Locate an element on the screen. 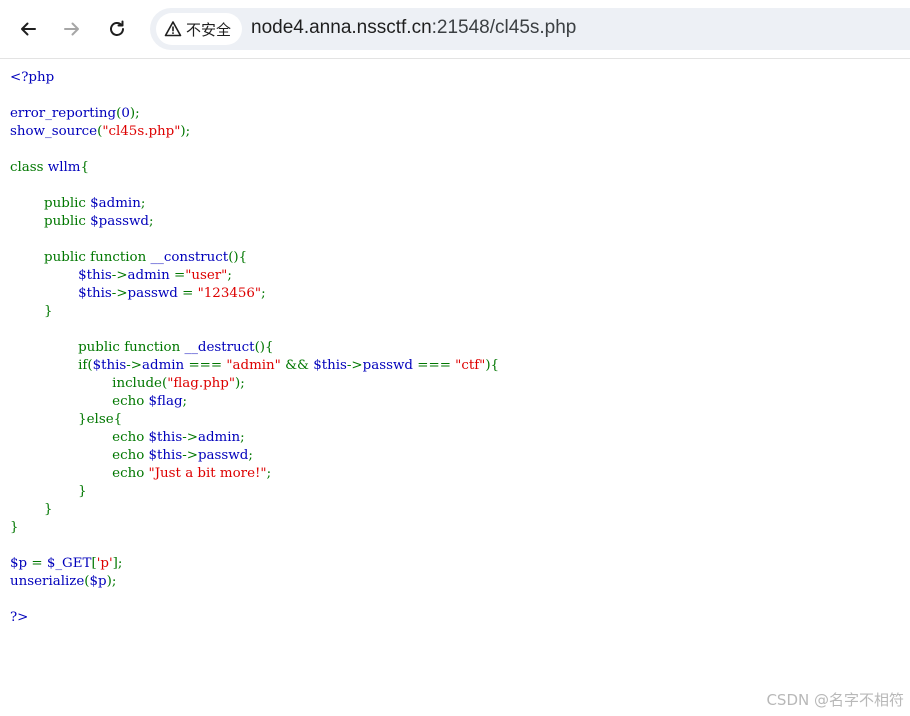 This screenshot has height=716, width=910. code-line: class wllm{ is located at coordinates (254, 168).